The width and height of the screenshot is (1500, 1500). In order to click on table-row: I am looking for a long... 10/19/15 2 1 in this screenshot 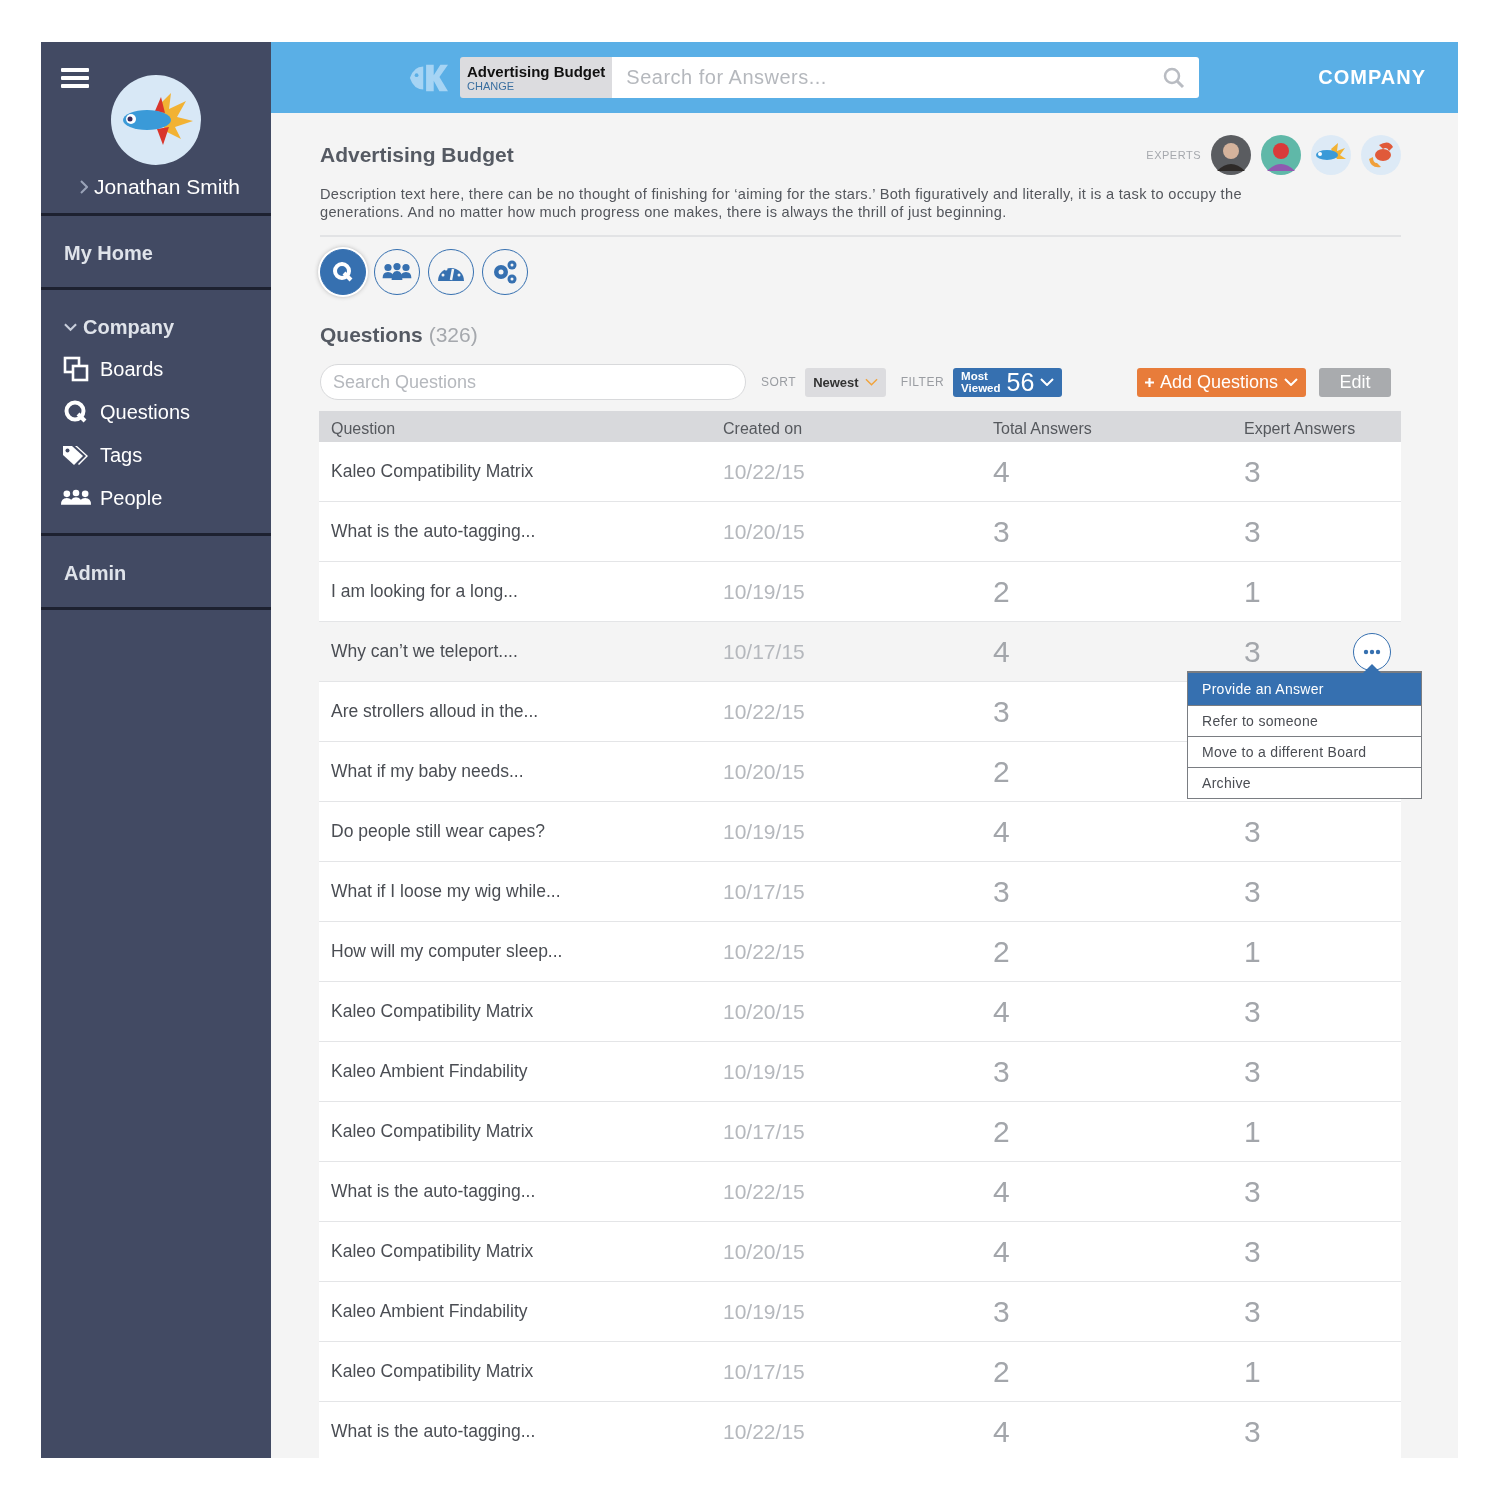, I will do `click(860, 592)`.